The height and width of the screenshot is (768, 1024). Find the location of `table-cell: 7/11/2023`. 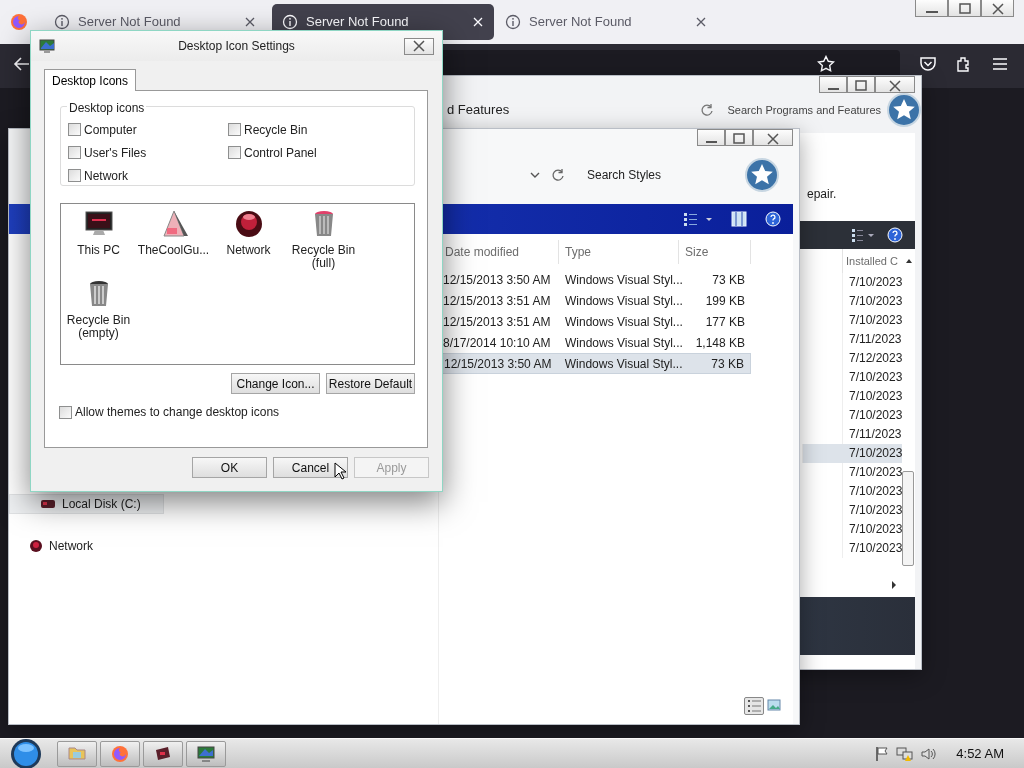

table-cell: 7/11/2023 is located at coordinates (872, 339).